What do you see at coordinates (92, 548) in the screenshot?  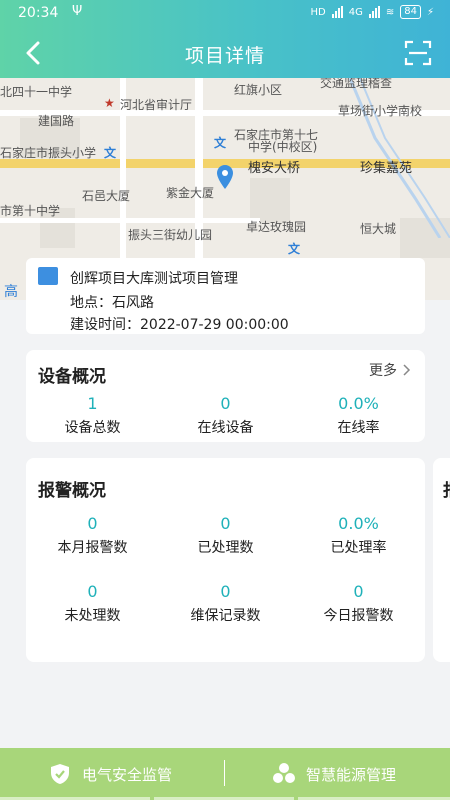 I see `stat-label: 本月报警数` at bounding box center [92, 548].